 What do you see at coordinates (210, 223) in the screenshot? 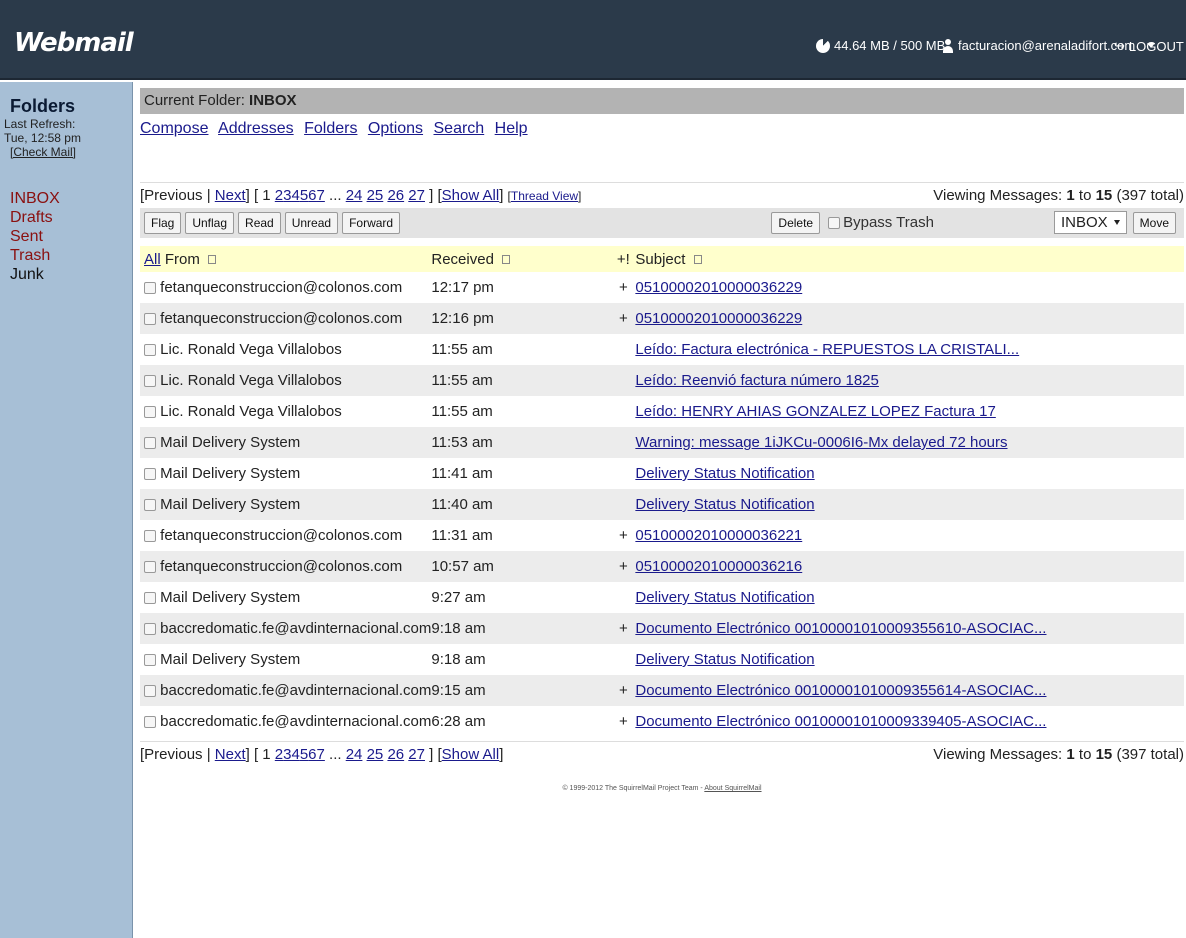
I see `unflag-button: Unflag` at bounding box center [210, 223].